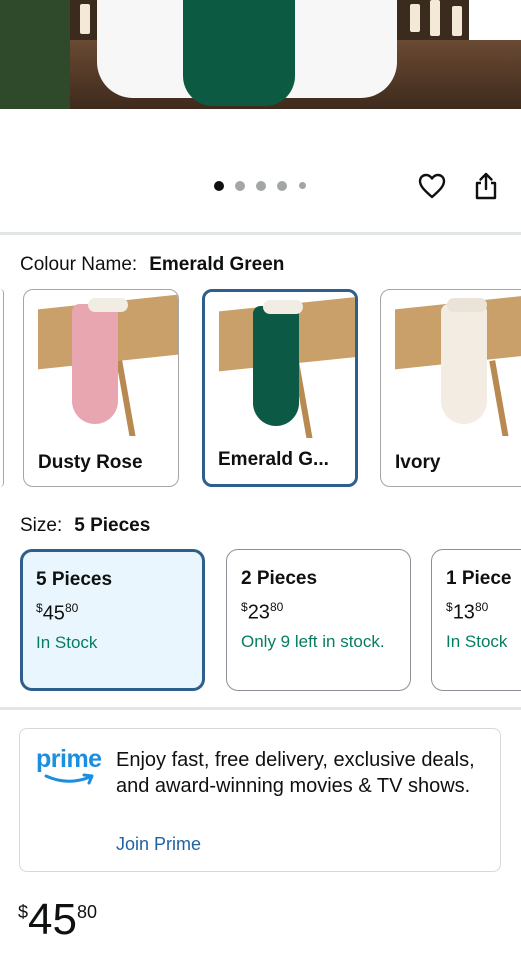 This screenshot has width=521, height=960. I want to click on size-option-5-pieces: 5 Pieces $4580 In Stock, so click(112, 620).